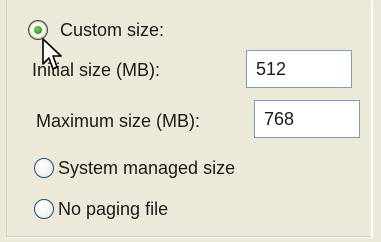 The width and height of the screenshot is (381, 242). What do you see at coordinates (146, 168) in the screenshot?
I see `system-managed-label: System managed size` at bounding box center [146, 168].